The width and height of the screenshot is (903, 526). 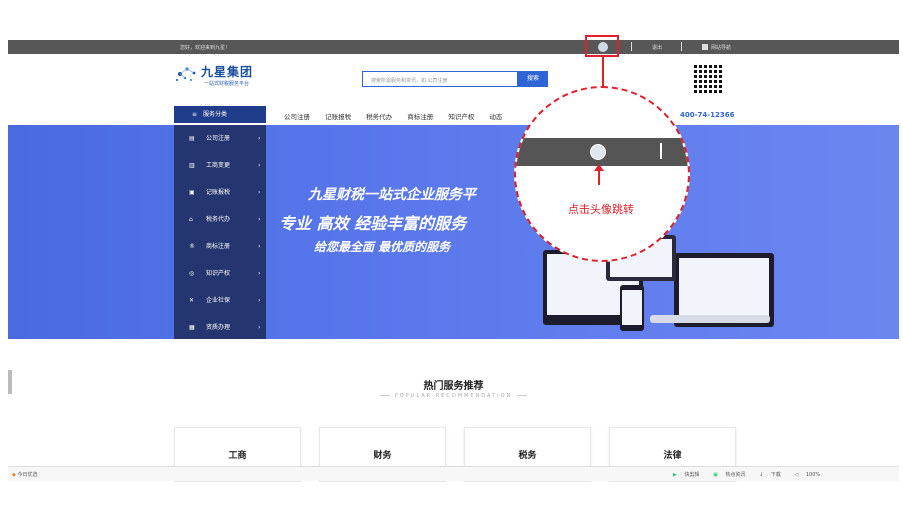 What do you see at coordinates (24, 474) in the screenshot?
I see `status-left-label: ◆ 今日优选` at bounding box center [24, 474].